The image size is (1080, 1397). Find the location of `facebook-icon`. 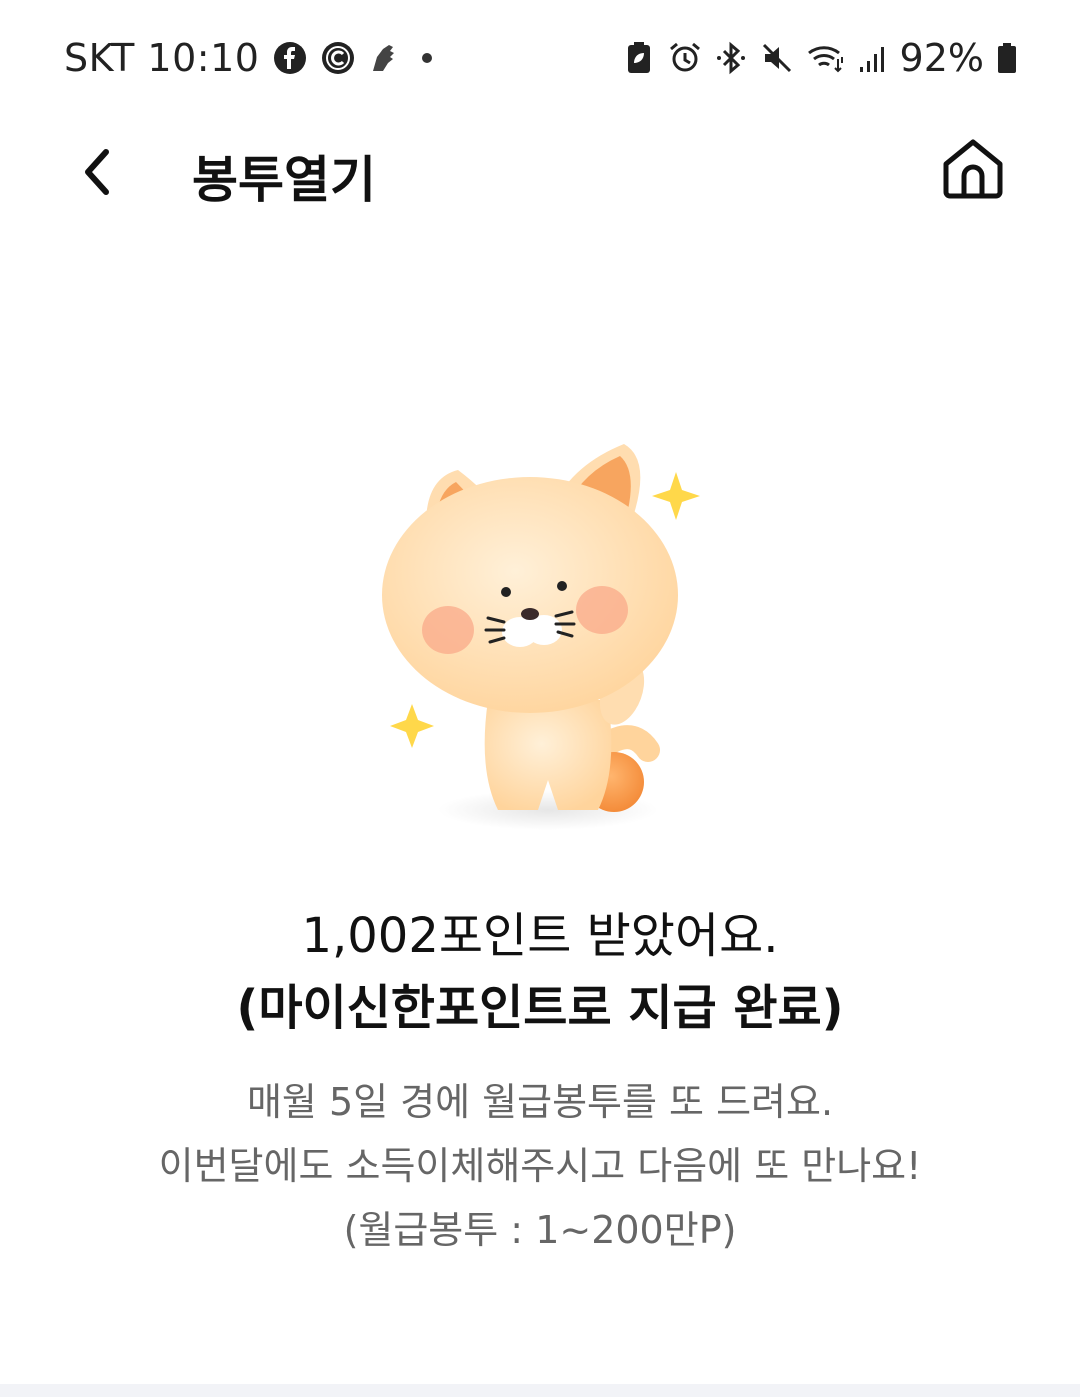

facebook-icon is located at coordinates (290, 58).